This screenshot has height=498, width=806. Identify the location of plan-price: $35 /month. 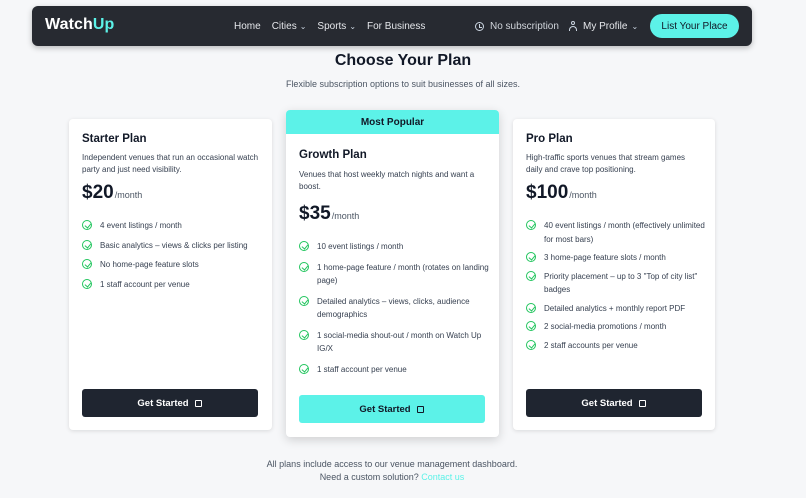
(329, 214).